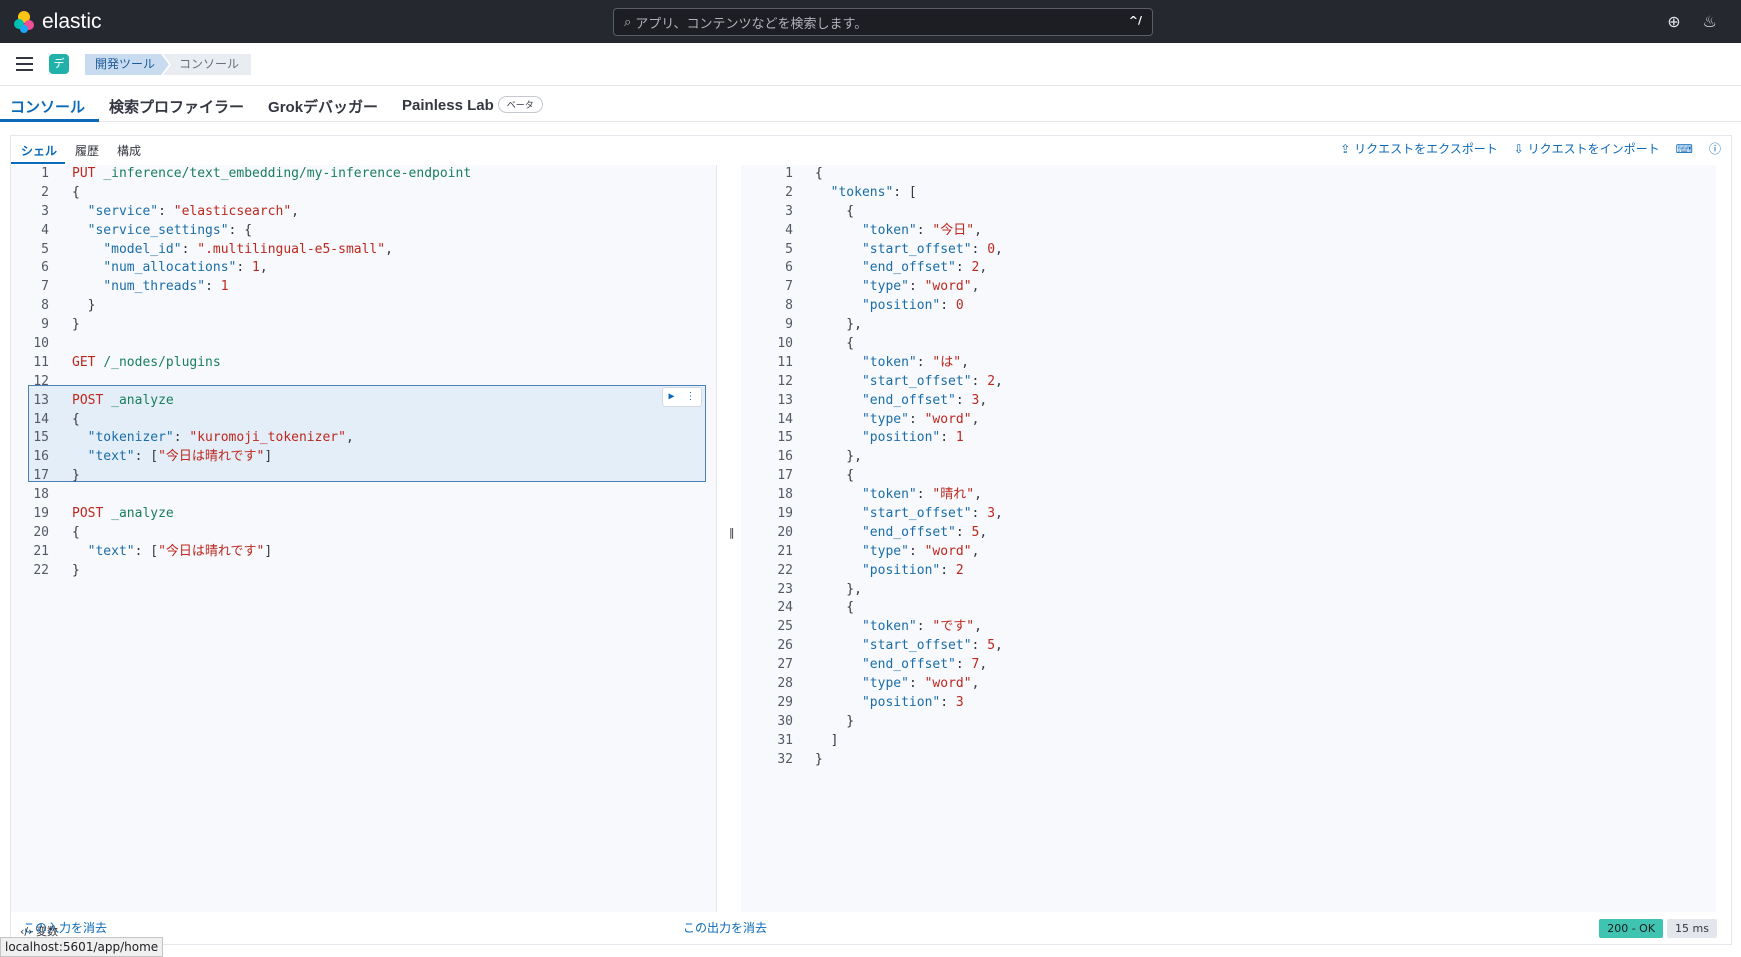 The image size is (1741, 957). Describe the element at coordinates (1710, 21) in the screenshot. I see `news-icon: ♨` at that location.